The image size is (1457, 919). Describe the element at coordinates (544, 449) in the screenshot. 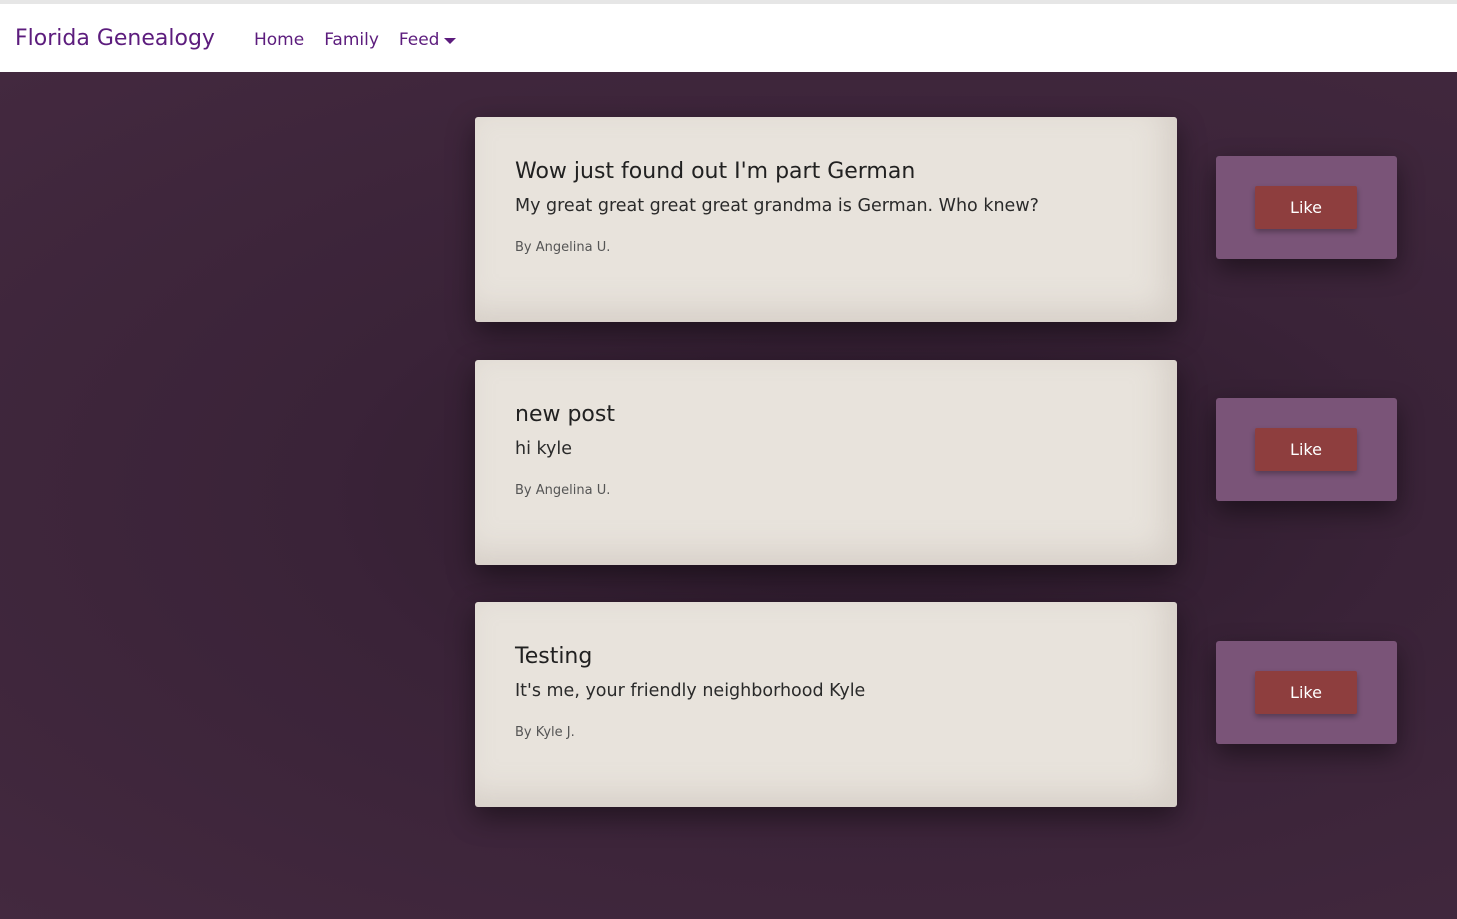

I see `post-body: hi kyle` at that location.